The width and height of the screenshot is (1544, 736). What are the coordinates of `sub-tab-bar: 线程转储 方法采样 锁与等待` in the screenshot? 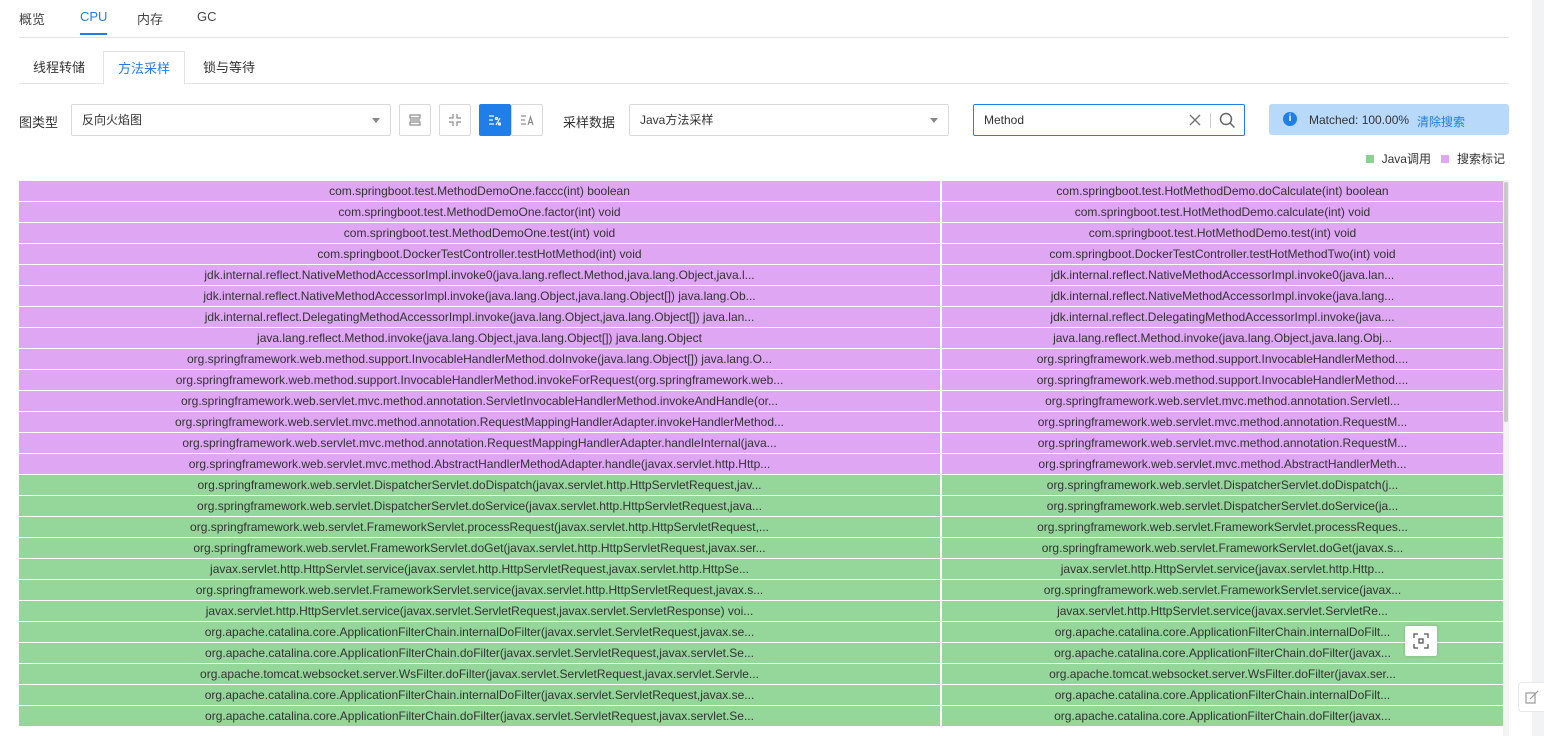 It's located at (764, 68).